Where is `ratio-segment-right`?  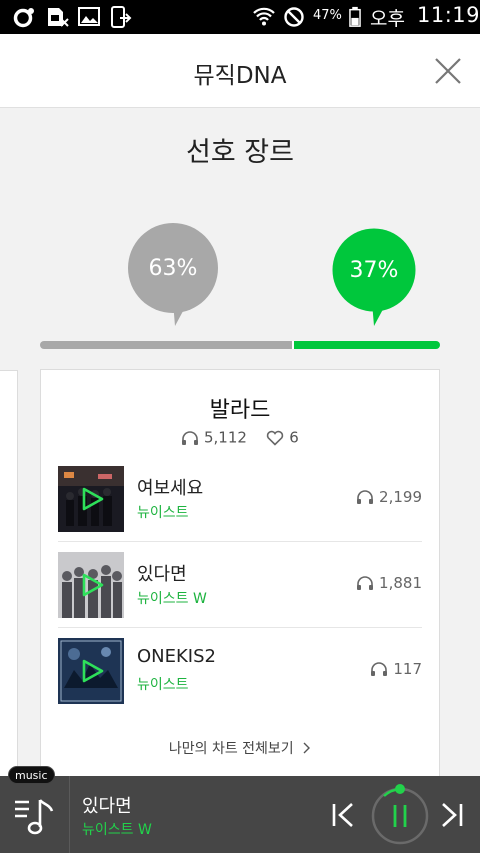 ratio-segment-right is located at coordinates (366, 345).